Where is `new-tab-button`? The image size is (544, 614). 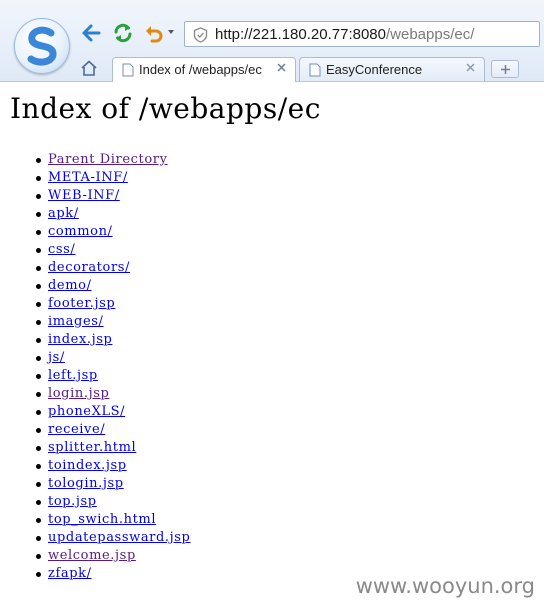
new-tab-button is located at coordinates (505, 69).